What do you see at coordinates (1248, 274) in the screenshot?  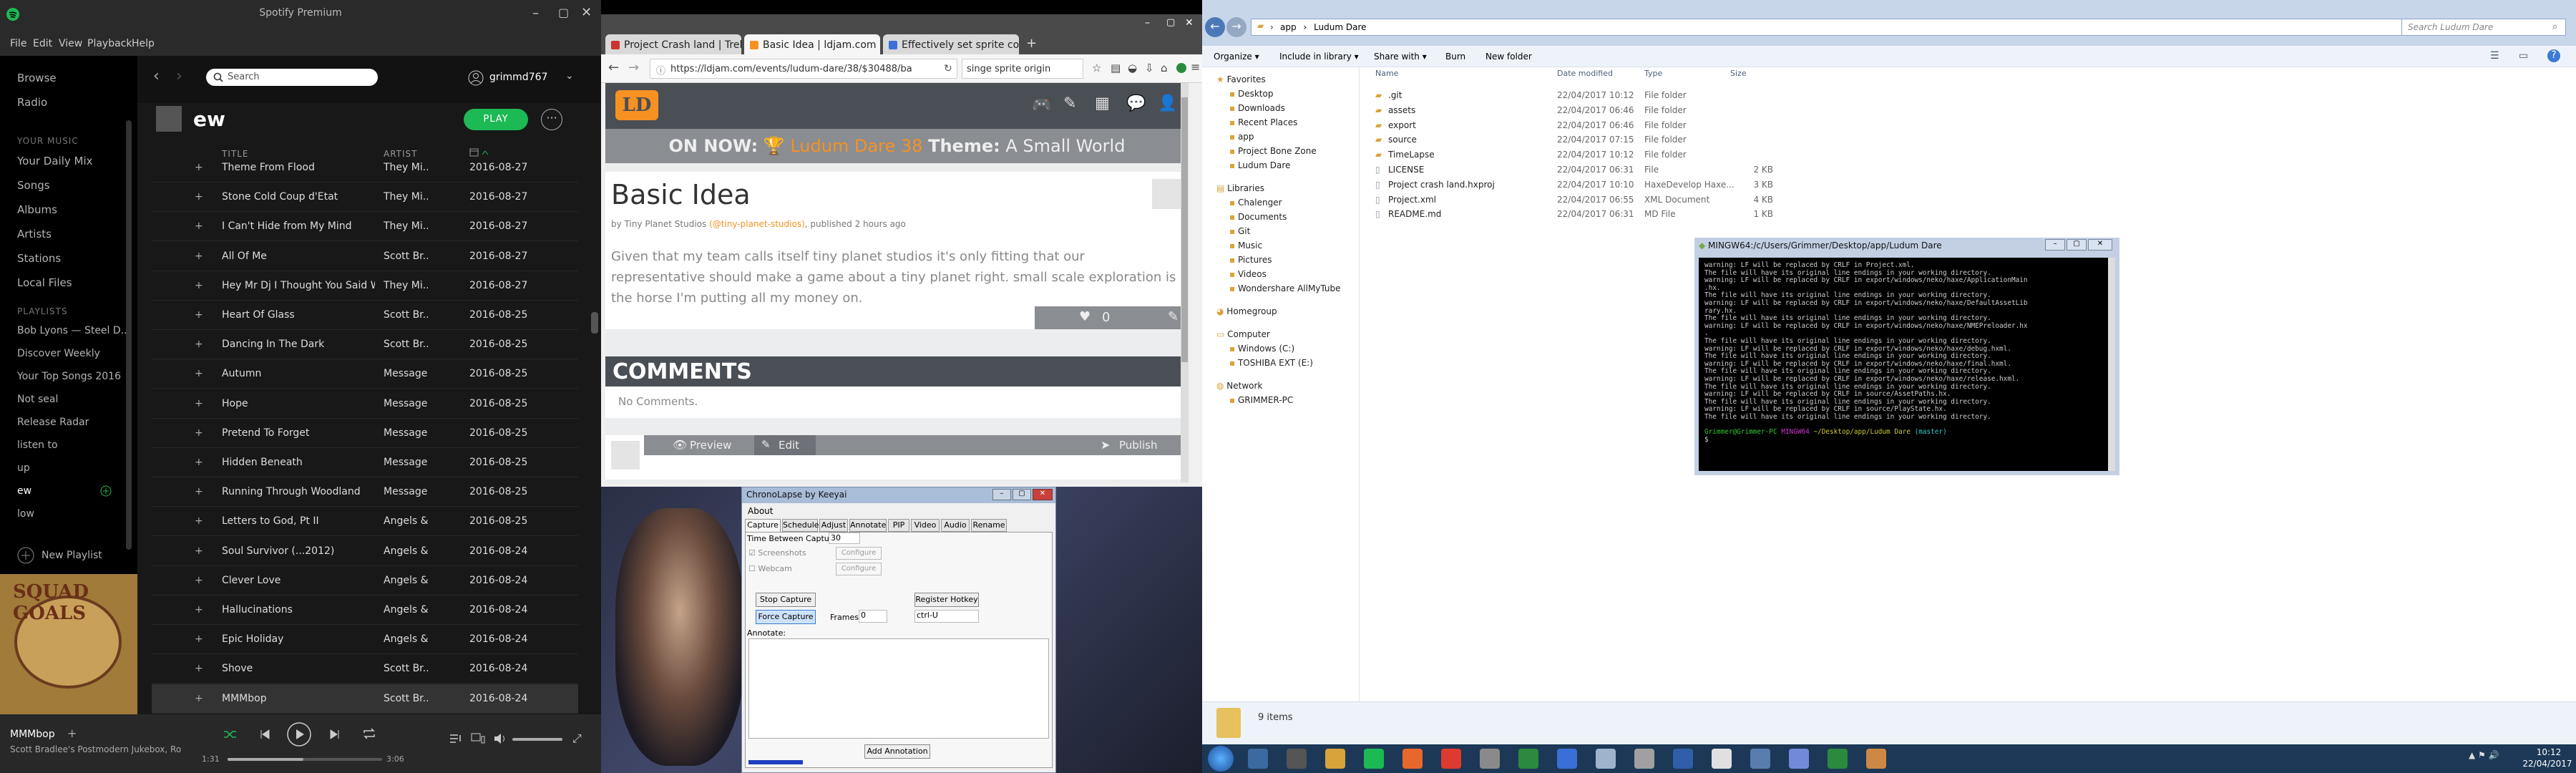 I see `nav-library-item: ▪ Videos` at bounding box center [1248, 274].